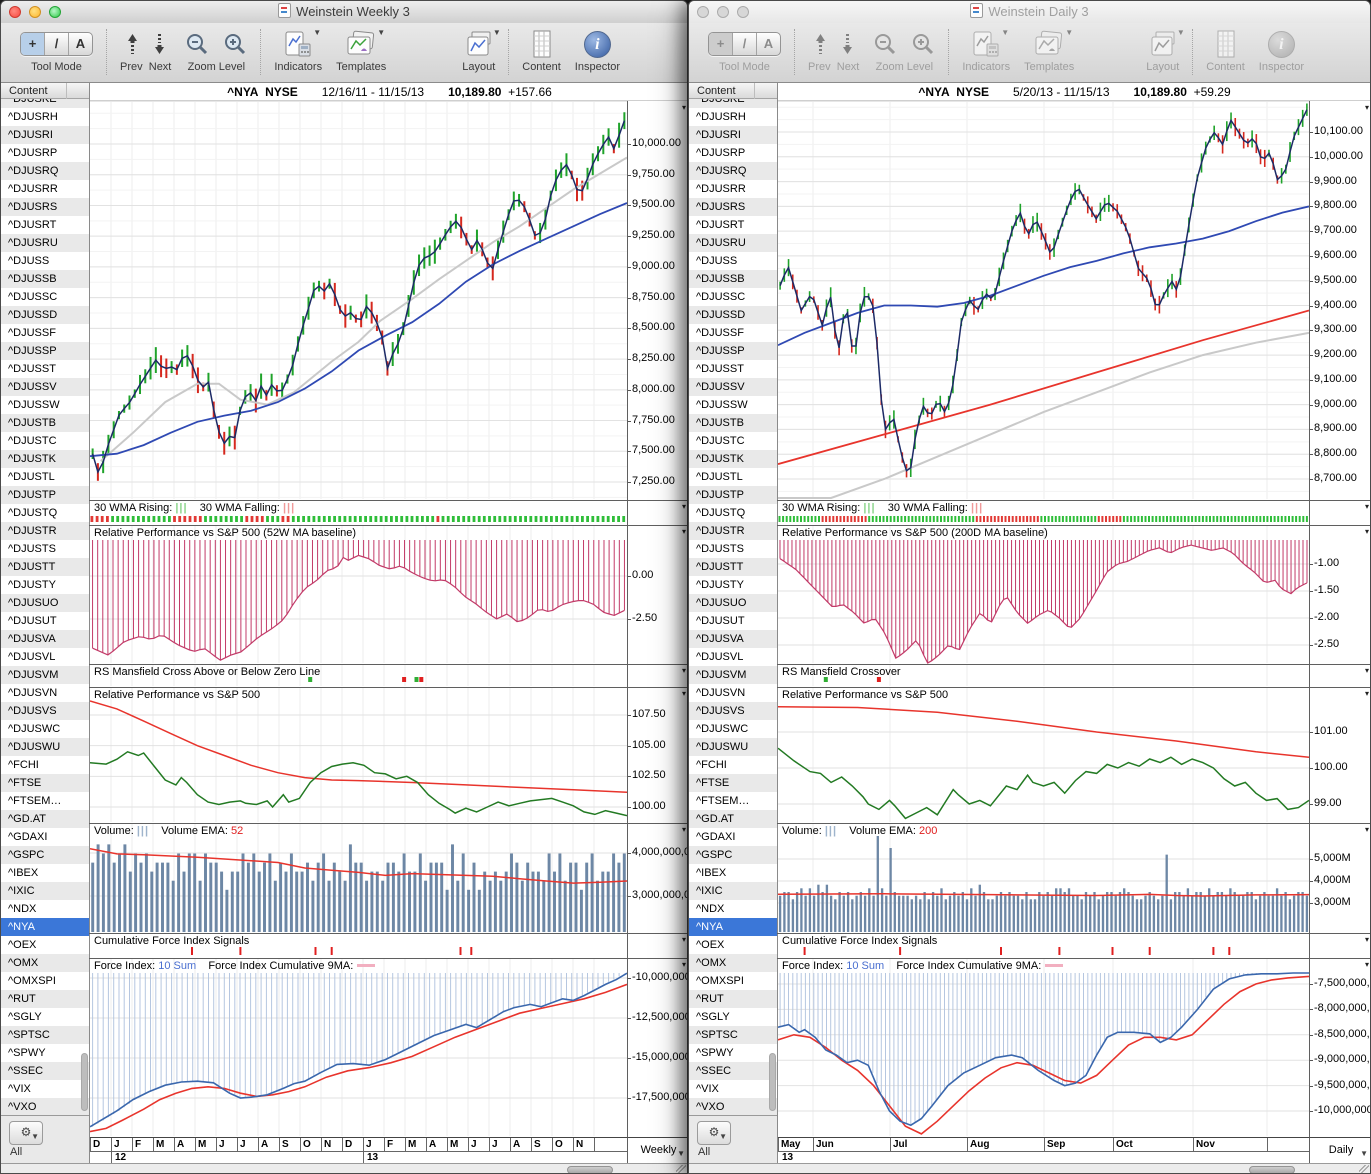  What do you see at coordinates (55, 12) in the screenshot?
I see `zoom-button` at bounding box center [55, 12].